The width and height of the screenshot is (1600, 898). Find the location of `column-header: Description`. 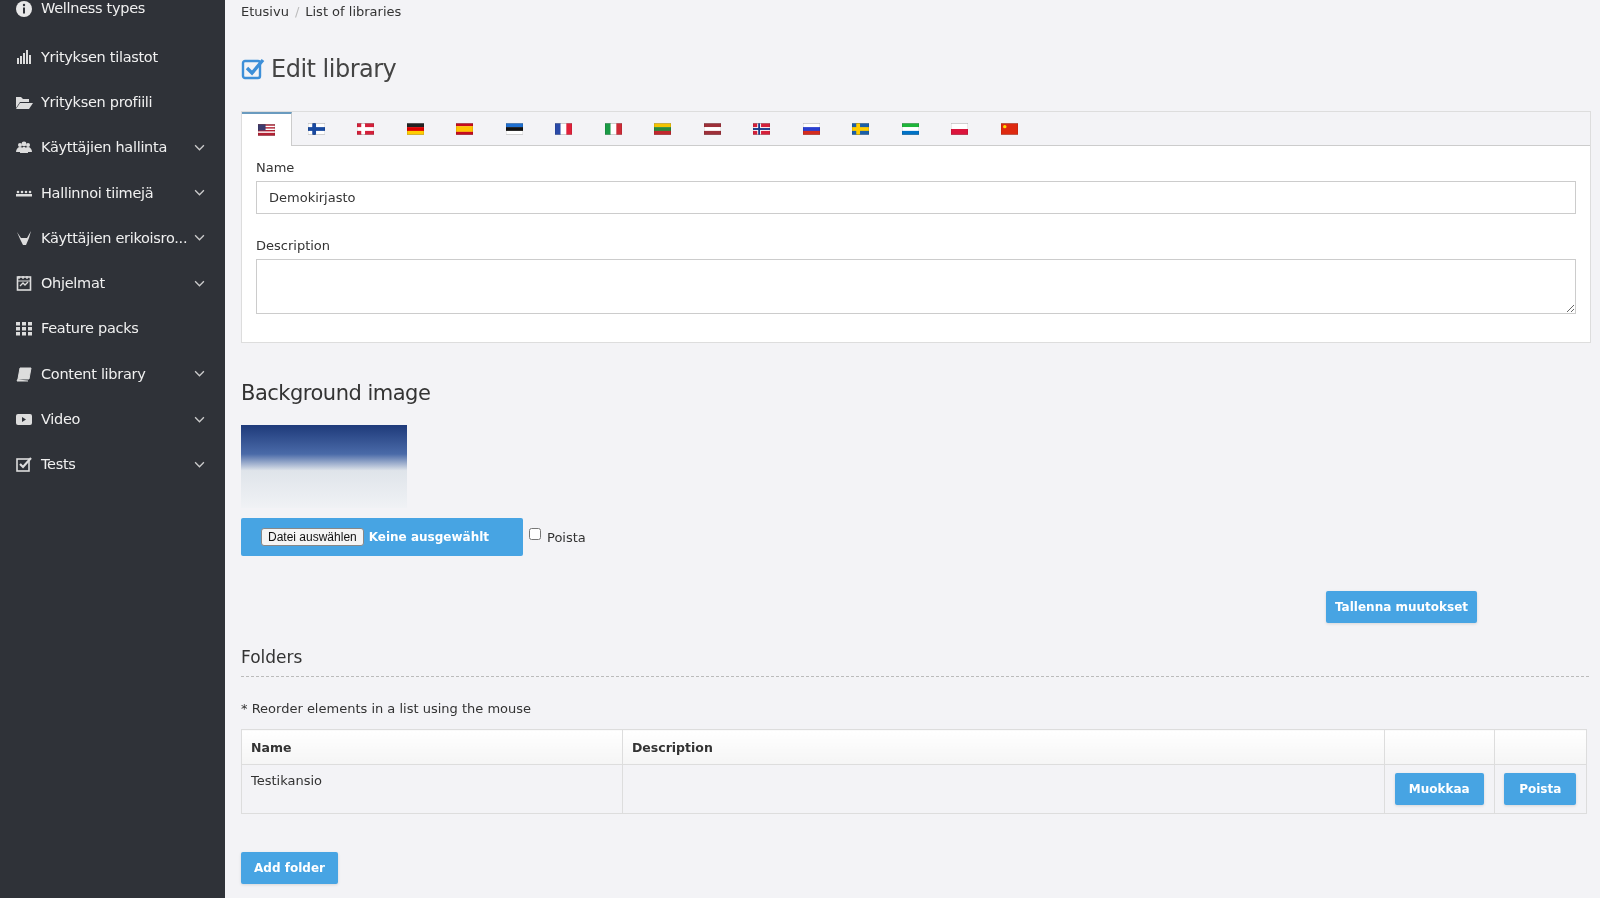

column-header: Description is located at coordinates (1003, 747).